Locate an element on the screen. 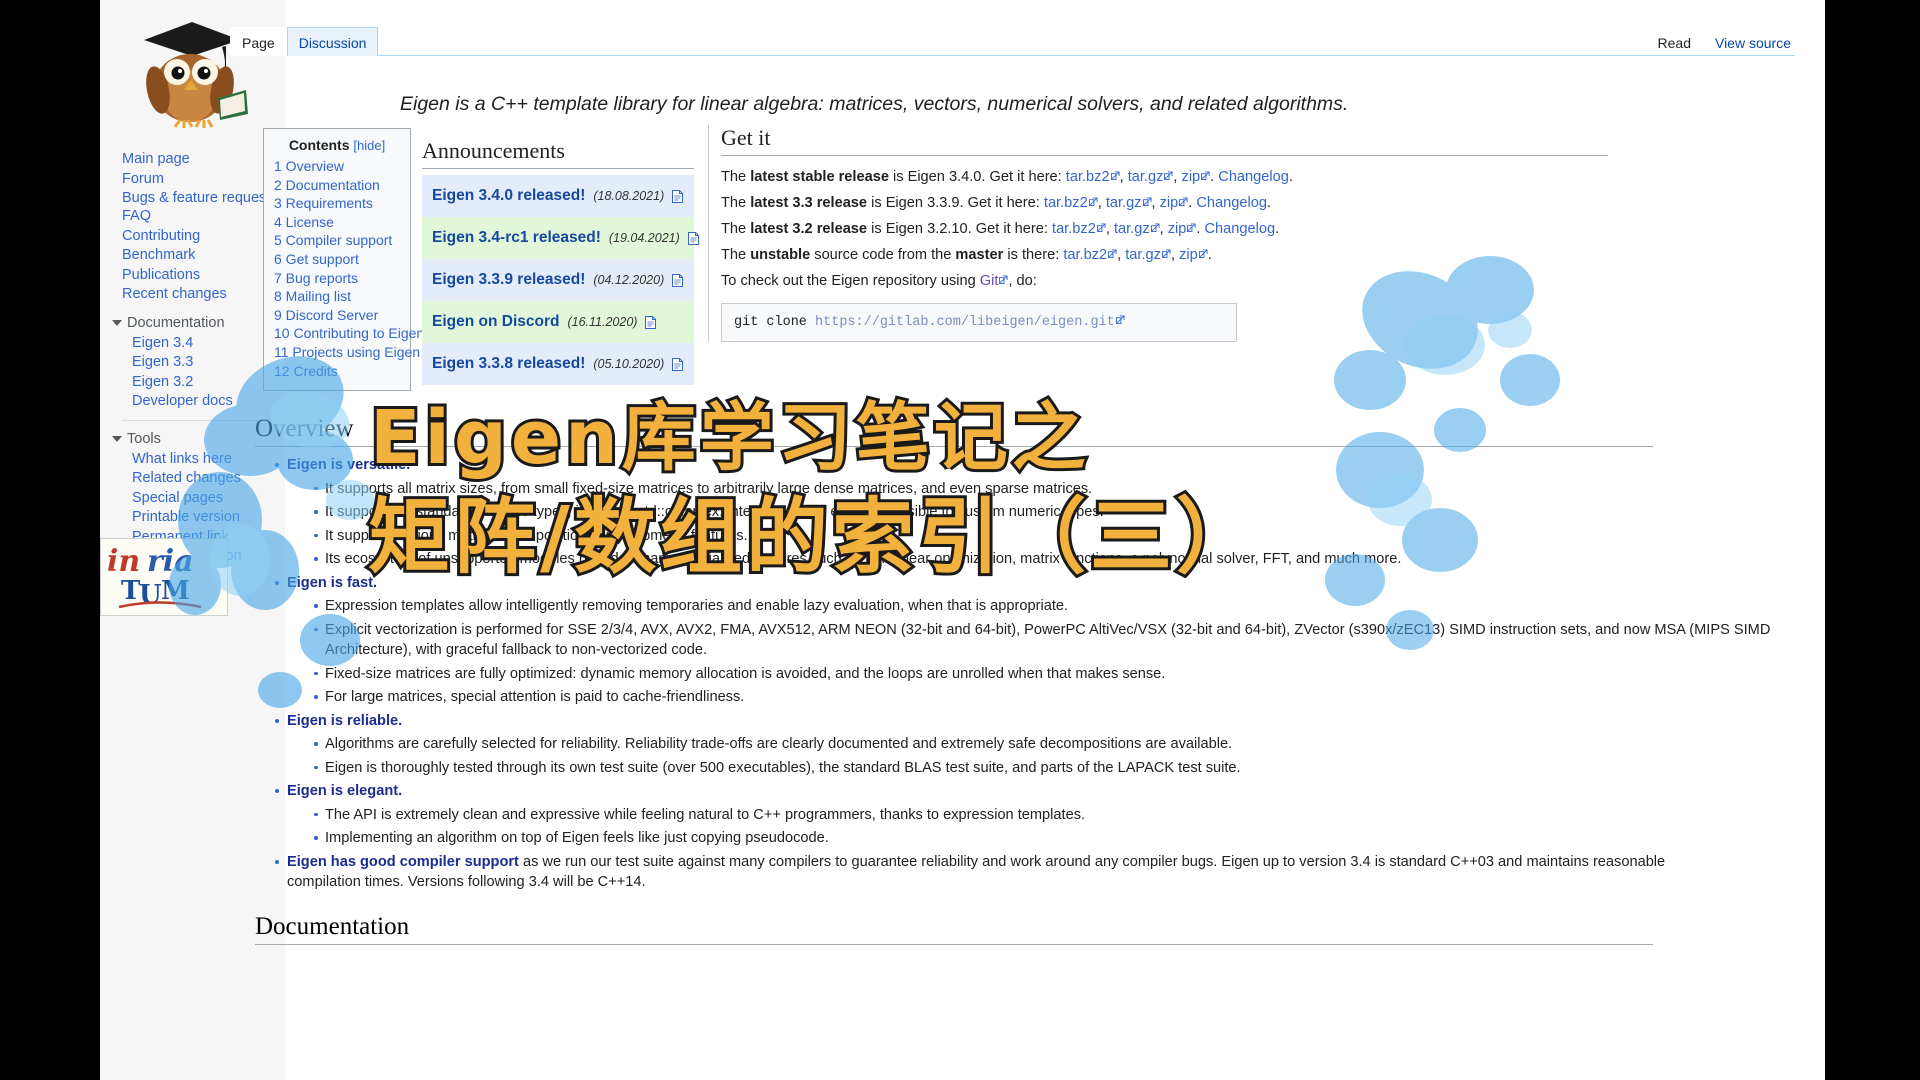  toc-item-credits: 12 Credits is located at coordinates (337, 371).